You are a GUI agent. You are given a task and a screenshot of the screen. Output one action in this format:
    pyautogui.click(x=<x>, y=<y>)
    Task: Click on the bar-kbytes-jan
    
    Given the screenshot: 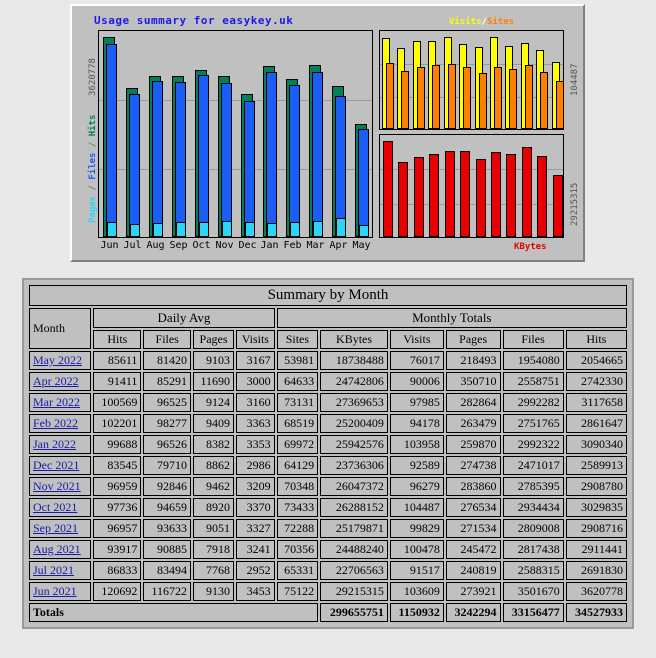 What is the action you would take?
    pyautogui.click(x=496, y=194)
    